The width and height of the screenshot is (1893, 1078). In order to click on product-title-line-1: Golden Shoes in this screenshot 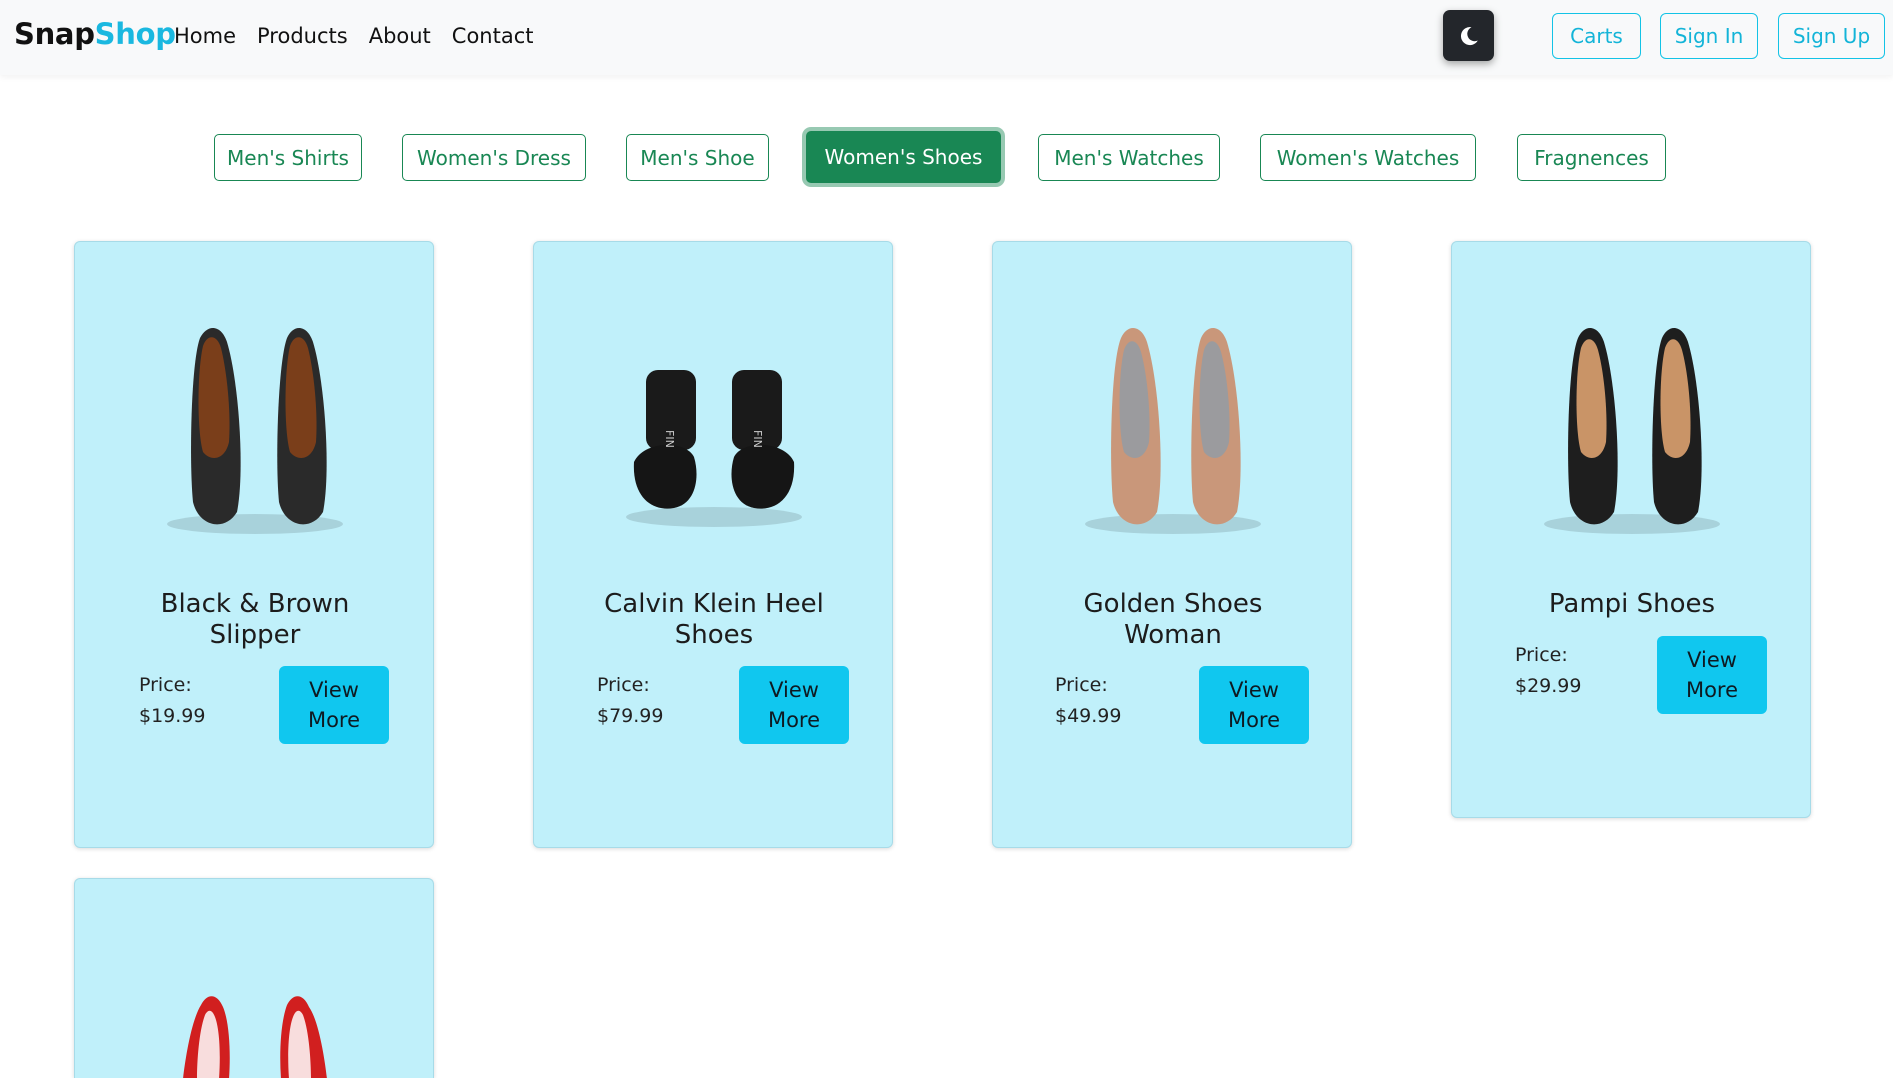, I will do `click(1173, 604)`.